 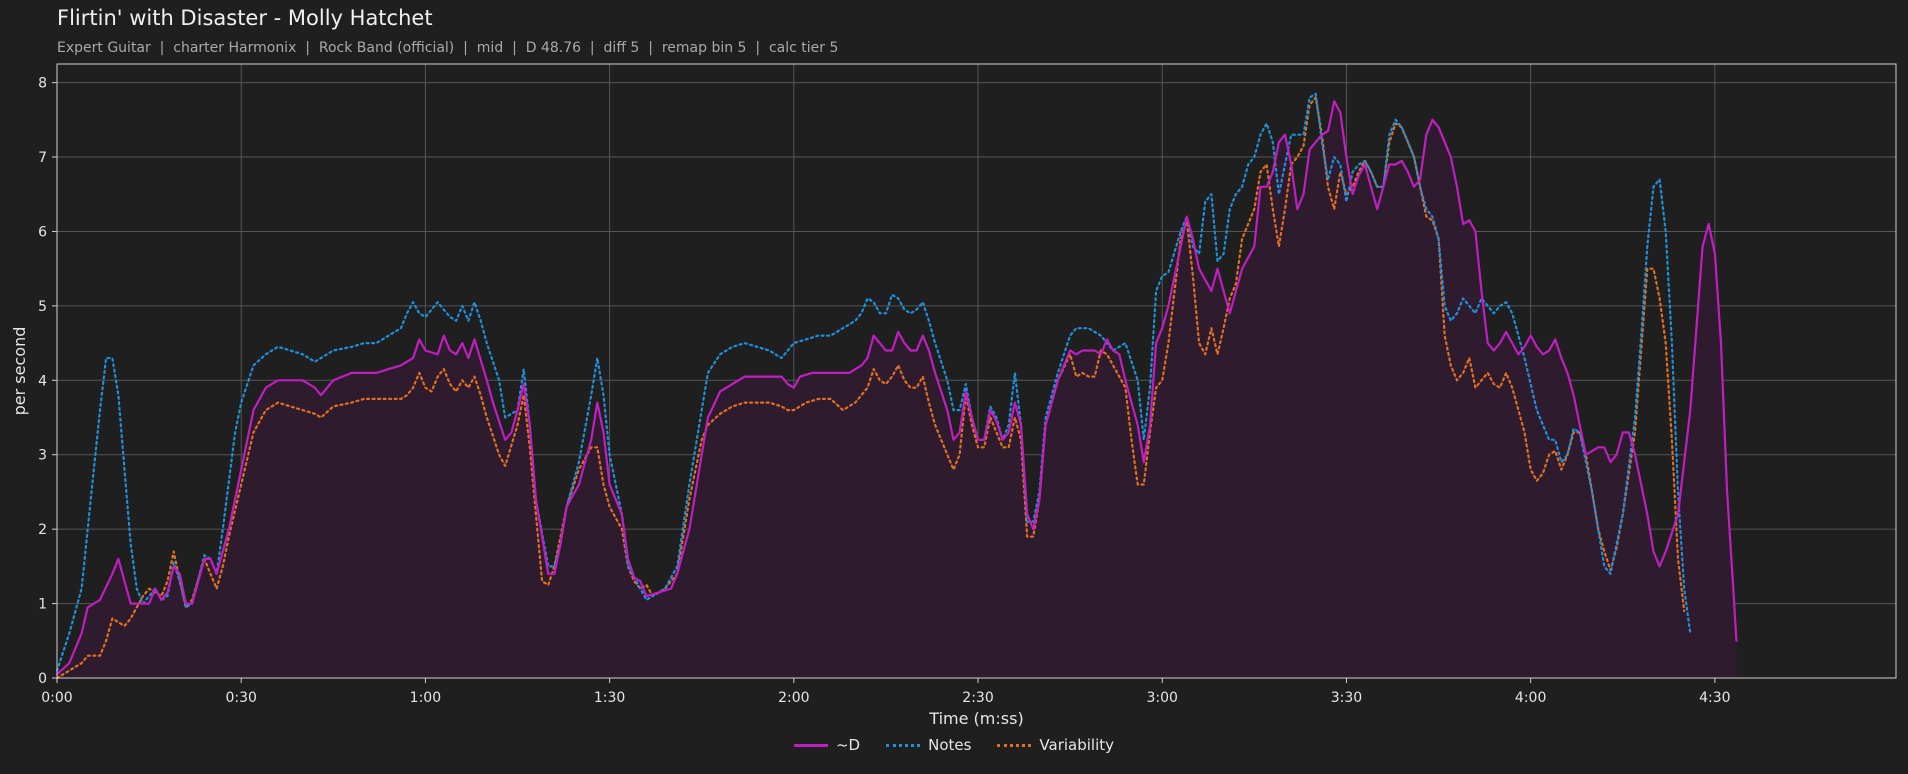 What do you see at coordinates (810, 745) in the screenshot?
I see `legend-swatch-d` at bounding box center [810, 745].